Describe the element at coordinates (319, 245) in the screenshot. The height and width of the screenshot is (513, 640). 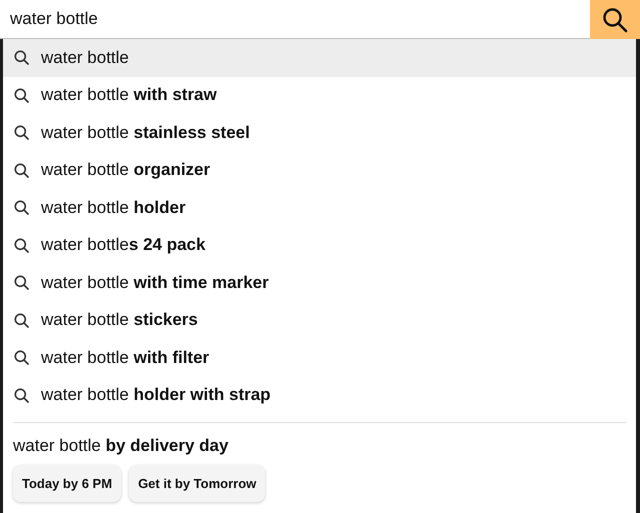
I see `suggestion-item: water bottles 24 pack` at that location.